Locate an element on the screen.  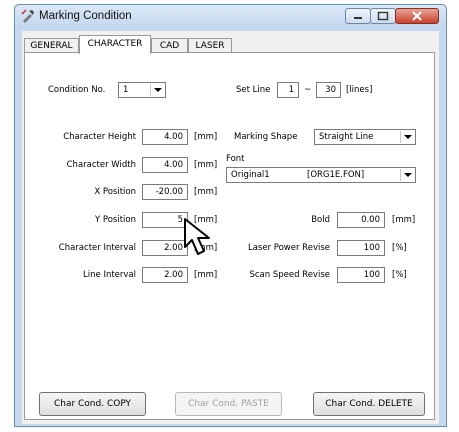
close-icon is located at coordinates (417, 16).